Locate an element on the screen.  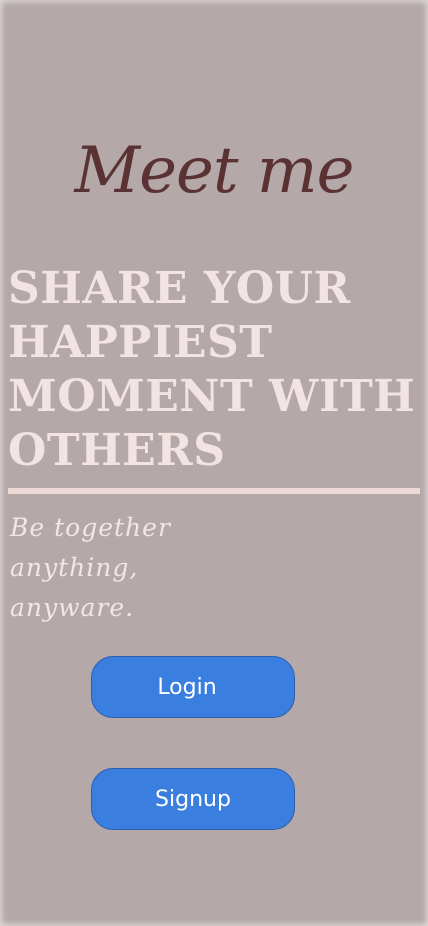
hero-tagline: Be together anything, anyware. is located at coordinates (90, 567).